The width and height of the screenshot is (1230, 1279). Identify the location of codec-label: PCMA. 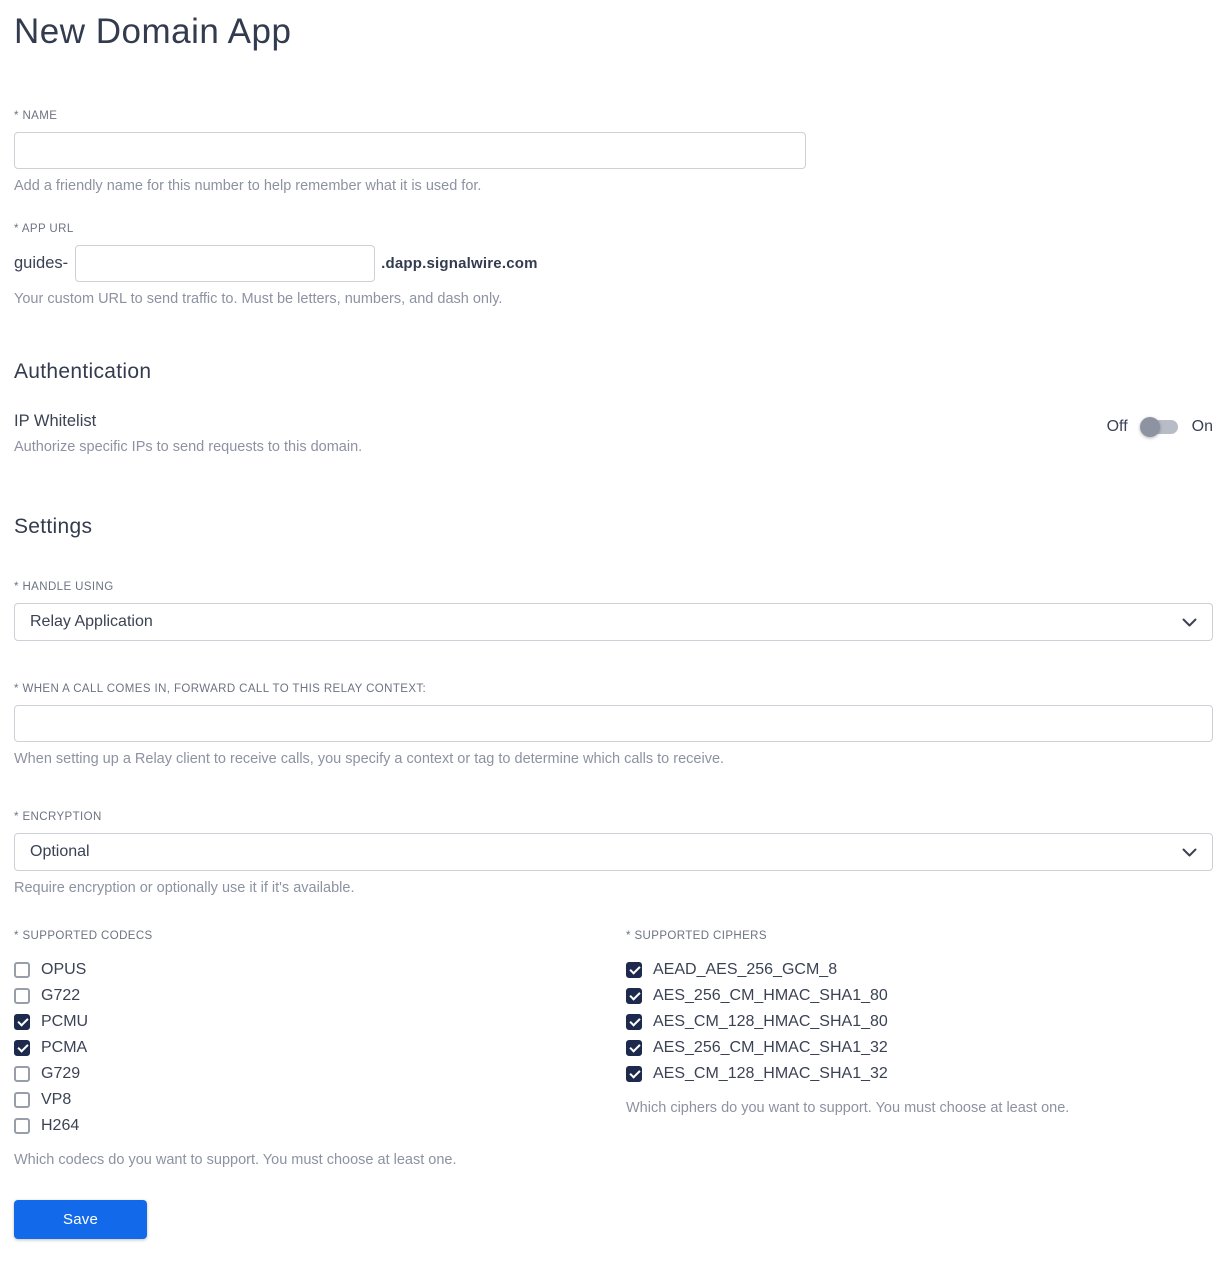
(64, 1047).